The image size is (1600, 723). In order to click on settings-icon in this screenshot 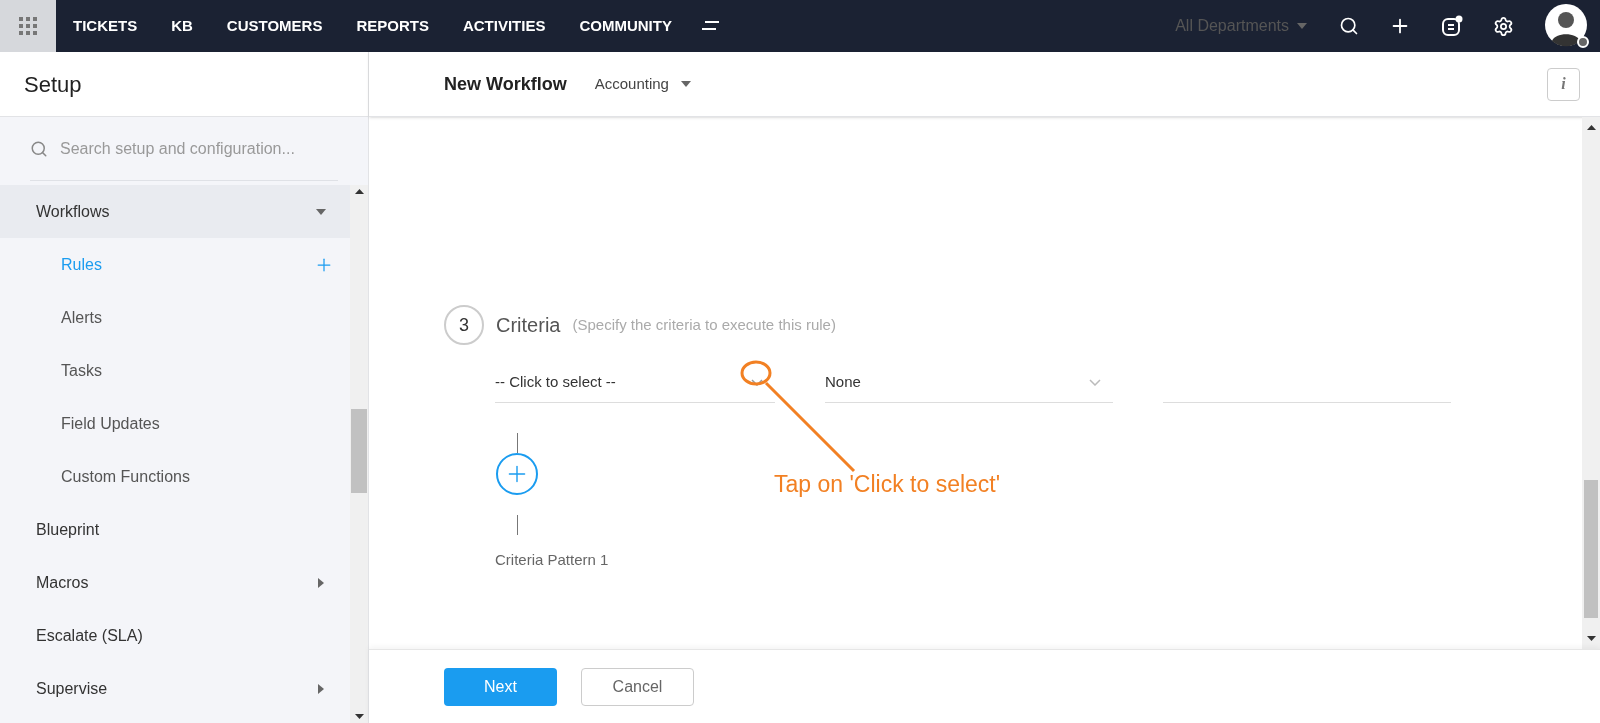, I will do `click(1503, 26)`.